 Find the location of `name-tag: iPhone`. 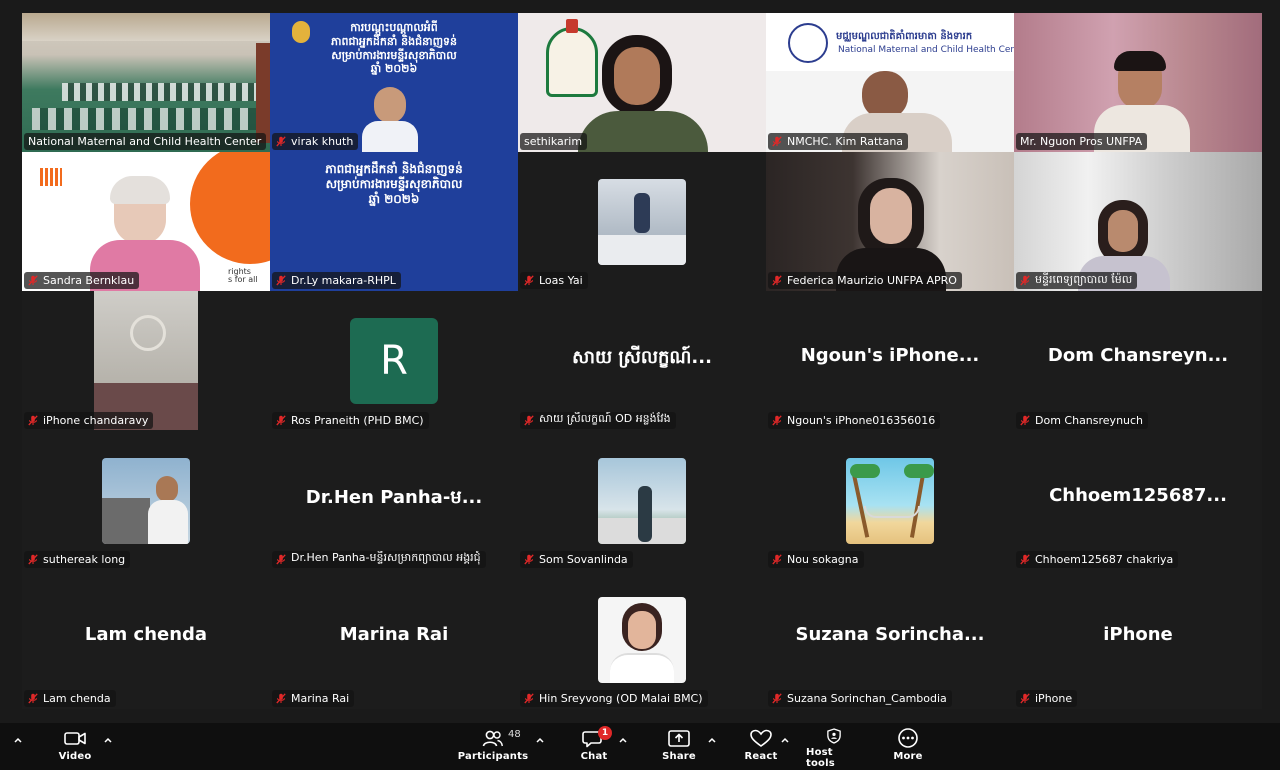

name-tag: iPhone is located at coordinates (1047, 698).